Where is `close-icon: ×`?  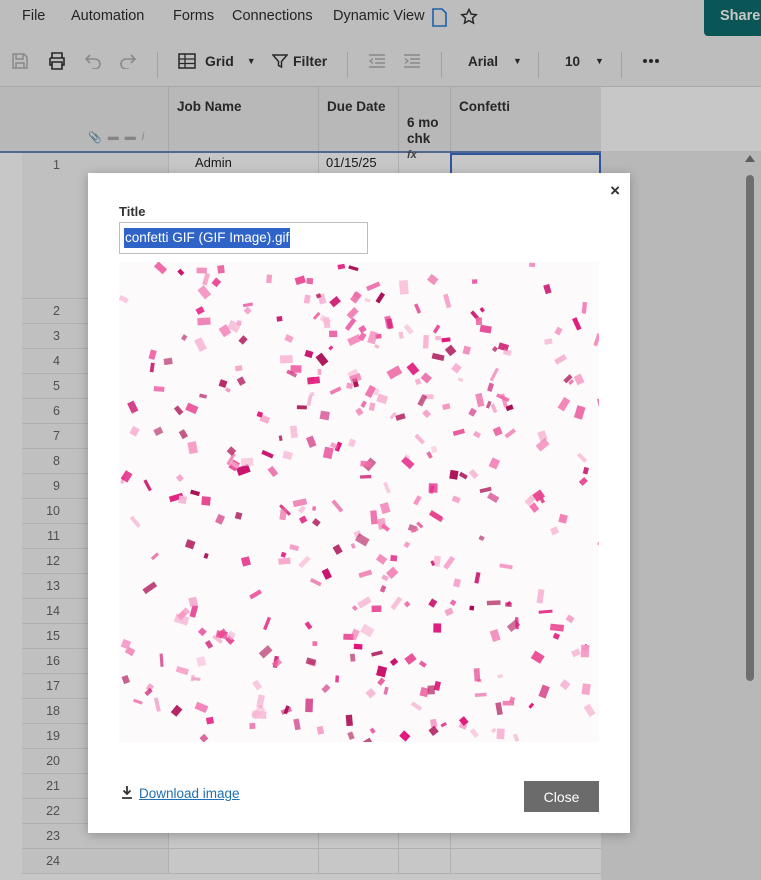
close-icon: × is located at coordinates (615, 191).